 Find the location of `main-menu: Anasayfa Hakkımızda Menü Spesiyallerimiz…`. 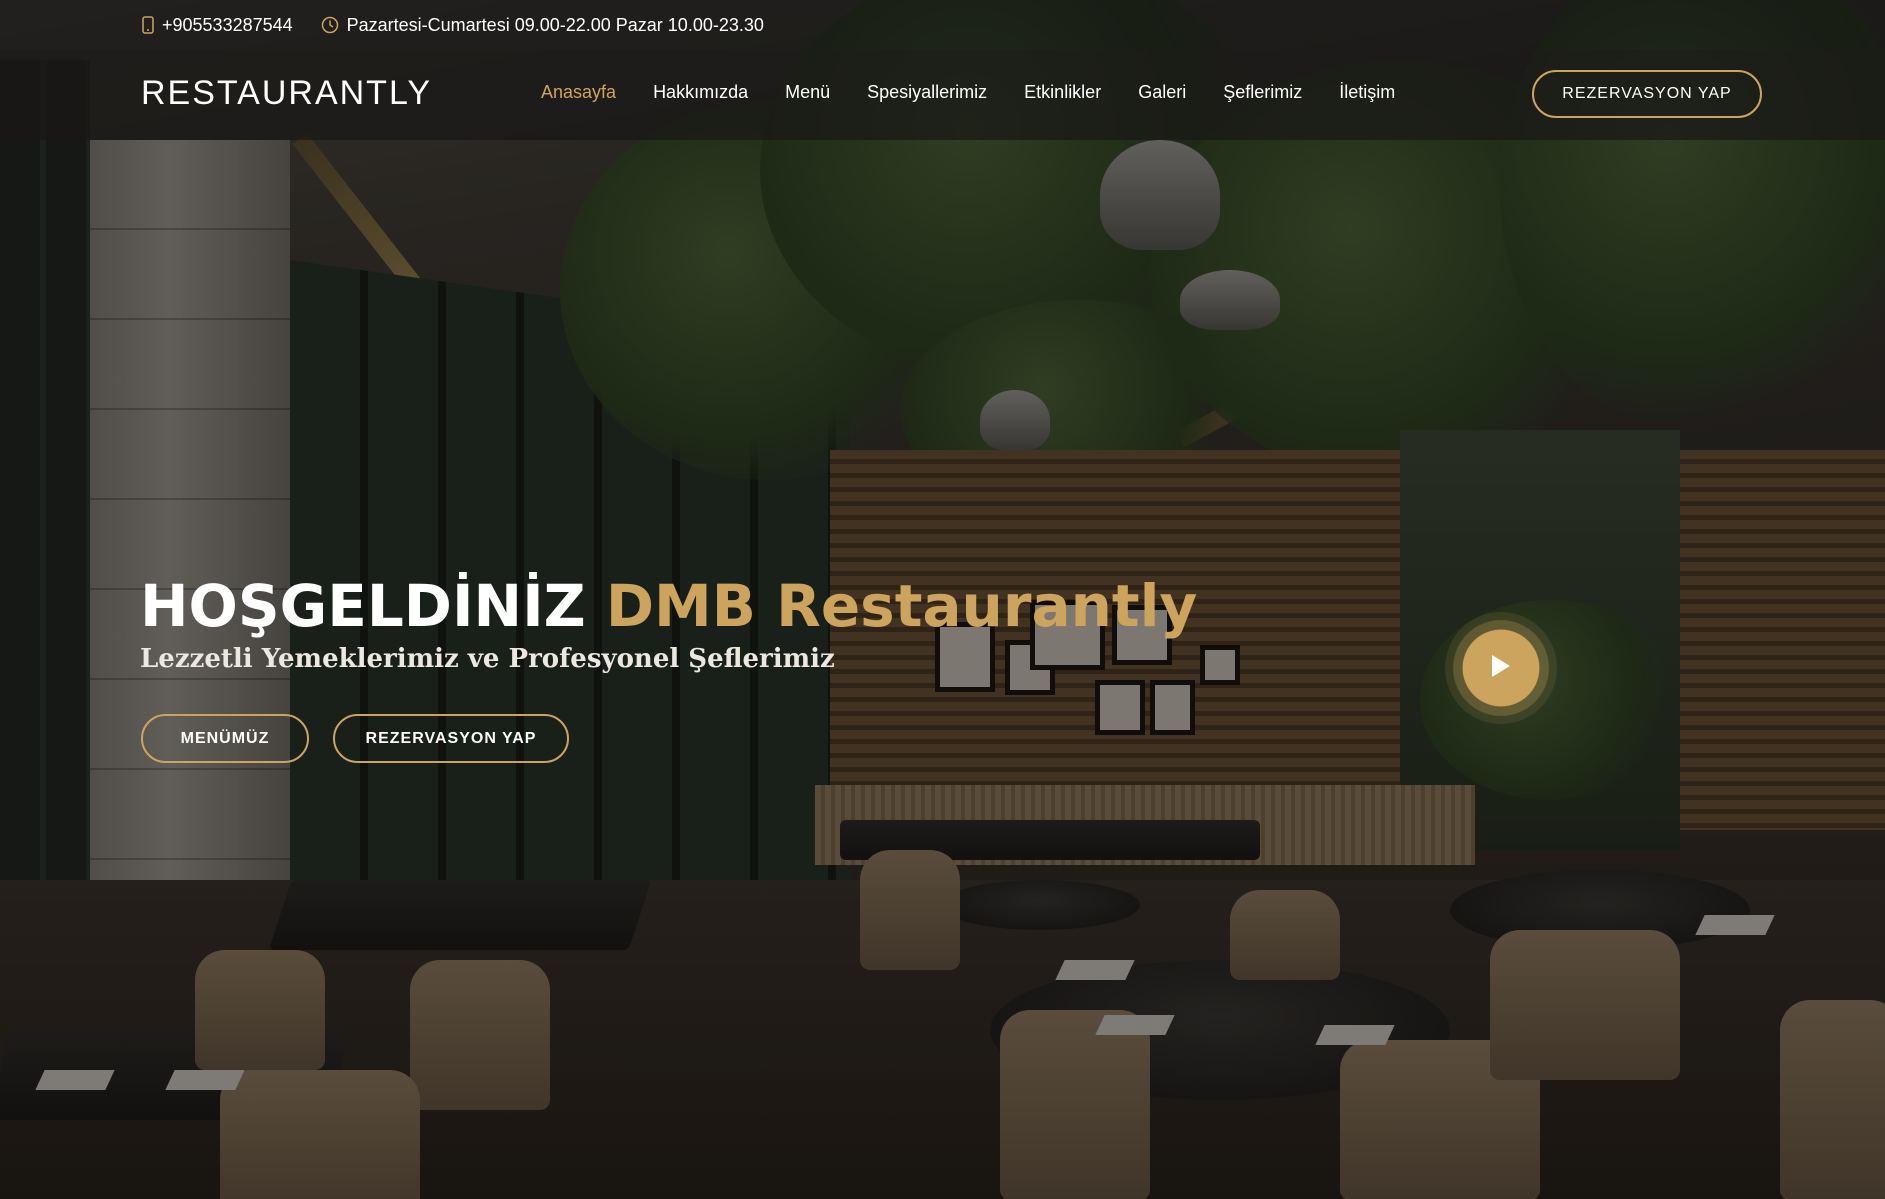

main-menu: Anasayfa Hakkımızda Menü Spesiyallerimiz… is located at coordinates (968, 92).